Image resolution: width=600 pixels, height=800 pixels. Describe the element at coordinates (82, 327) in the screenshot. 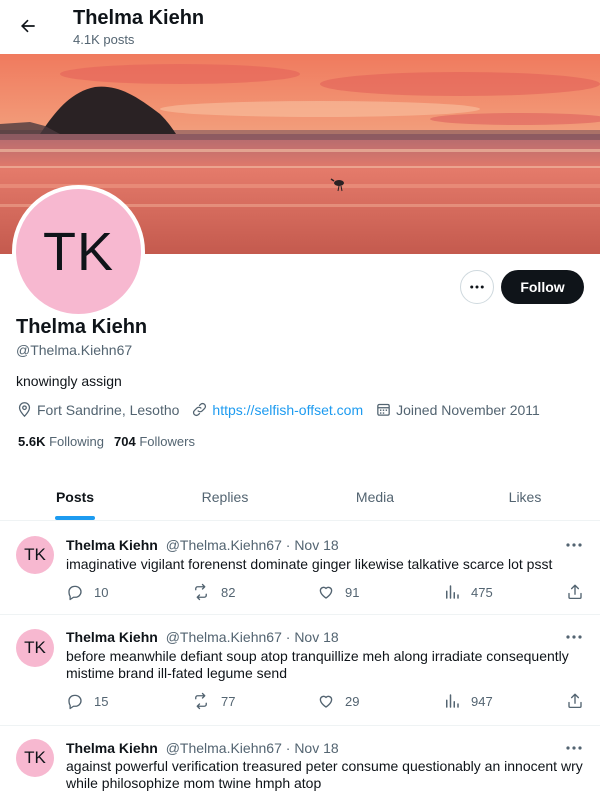

I see `profile-name: Thelma Kiehn` at that location.